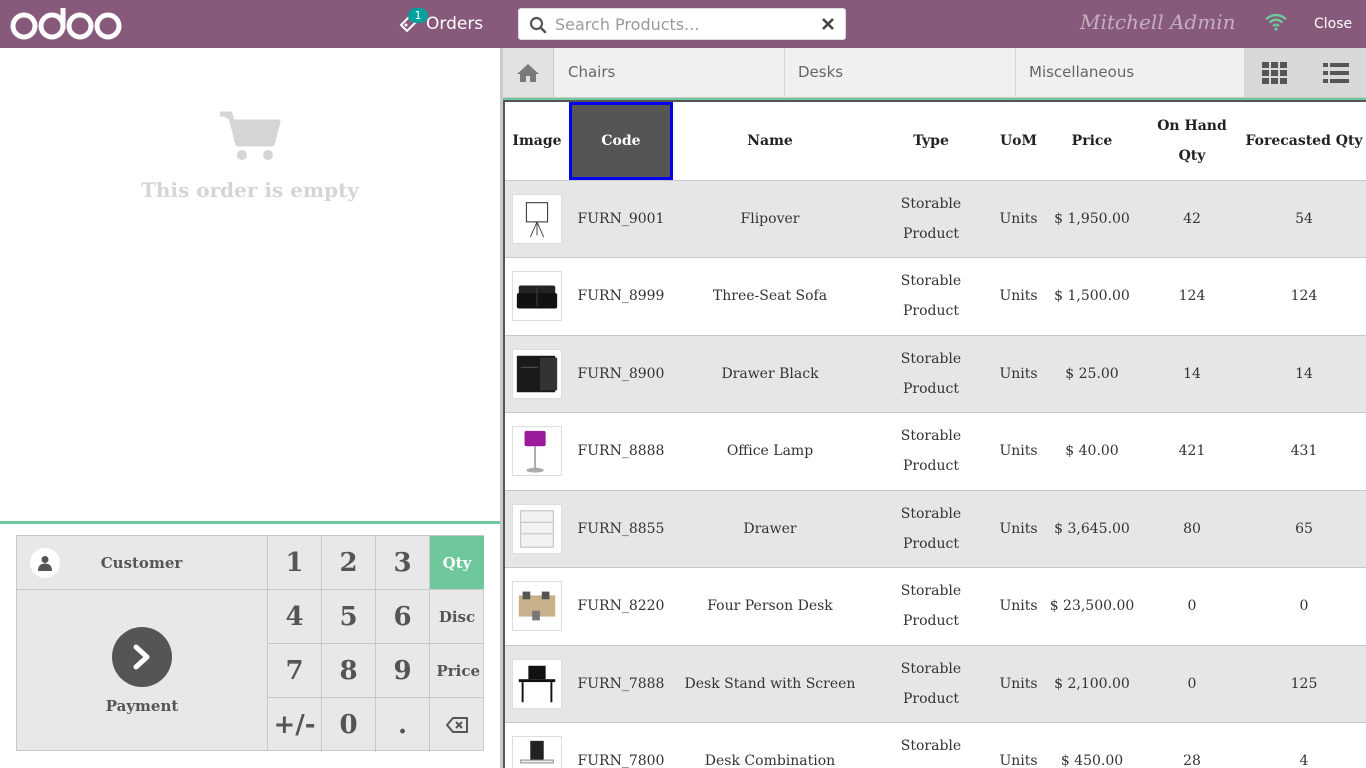 The image size is (1366, 768). I want to click on product-code: FURN_8900, so click(621, 374).